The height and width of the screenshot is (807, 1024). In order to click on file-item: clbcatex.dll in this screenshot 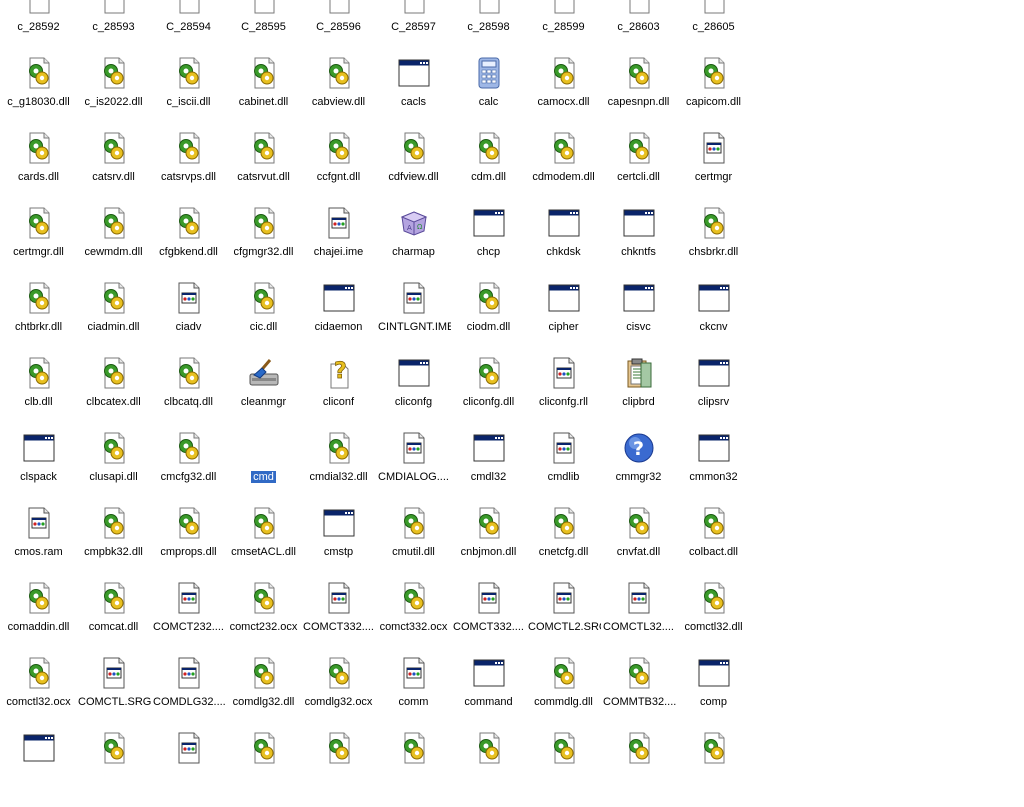, I will do `click(113, 394)`.